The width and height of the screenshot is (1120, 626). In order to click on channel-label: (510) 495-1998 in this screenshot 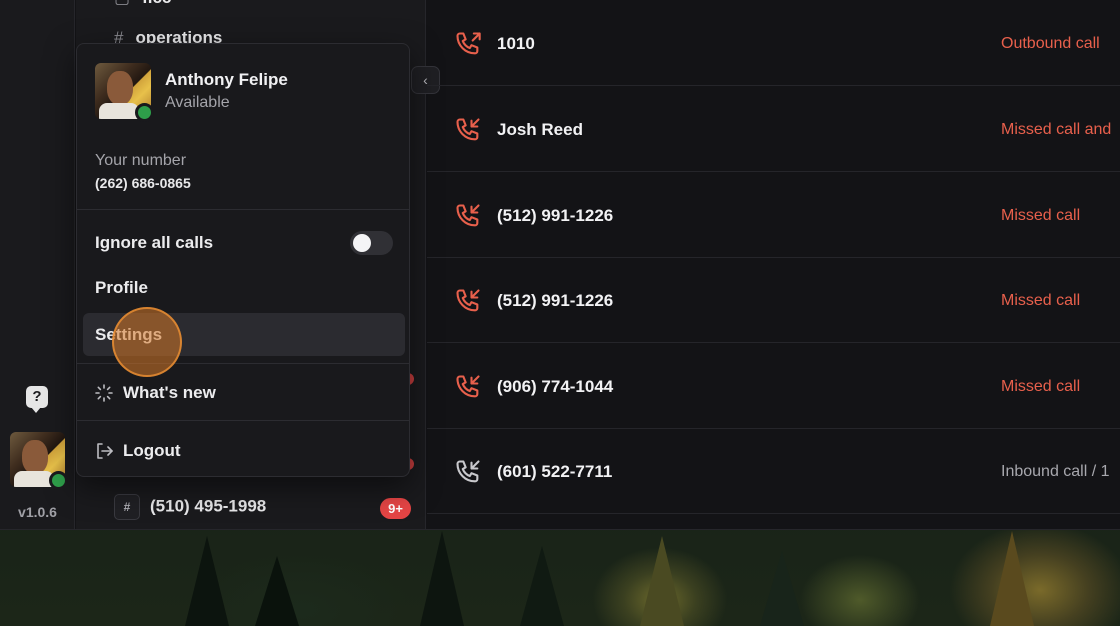, I will do `click(208, 506)`.